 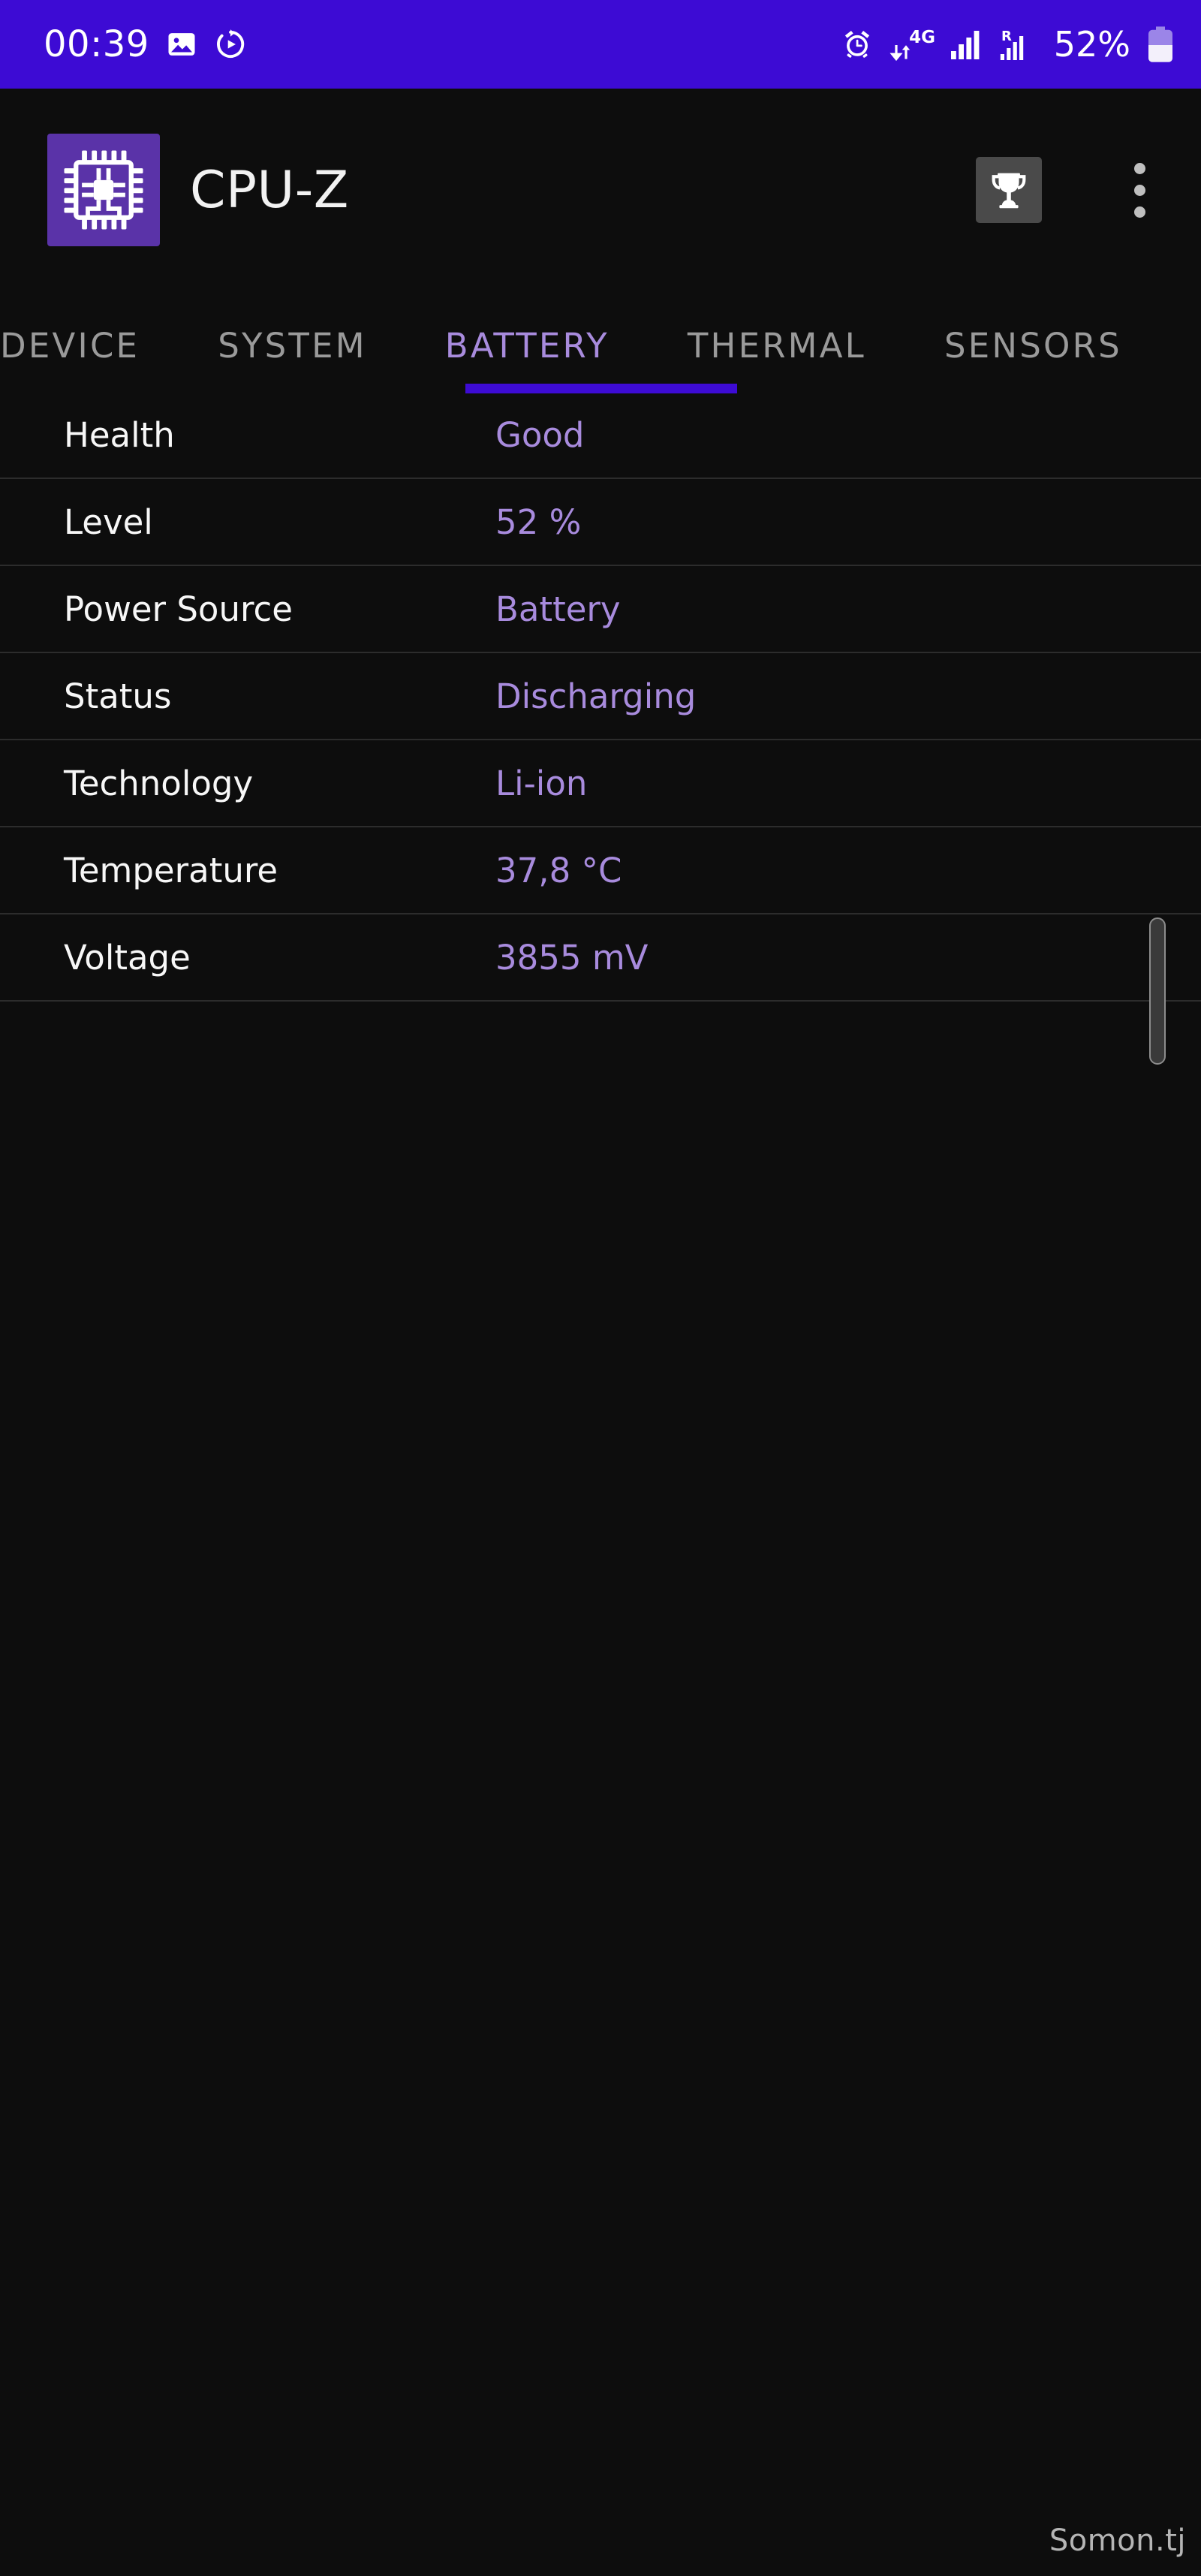 What do you see at coordinates (538, 522) in the screenshot?
I see `row-value-level: 52 %` at bounding box center [538, 522].